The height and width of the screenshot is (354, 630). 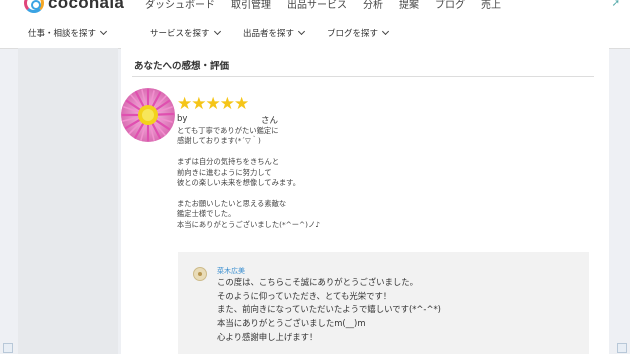 What do you see at coordinates (68, 201) in the screenshot?
I see `left-sidebar` at bounding box center [68, 201].